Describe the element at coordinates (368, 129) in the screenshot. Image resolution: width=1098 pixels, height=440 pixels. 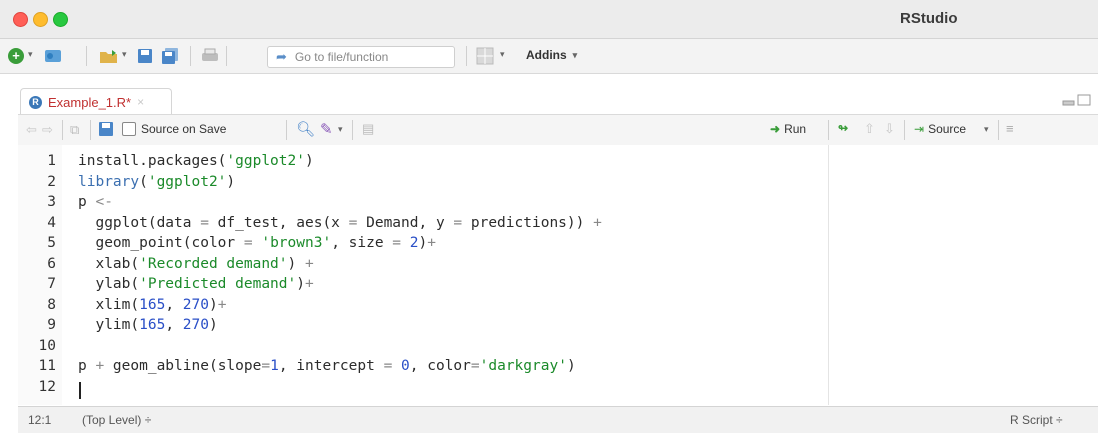
I see `compile-report-icon: ▤` at that location.